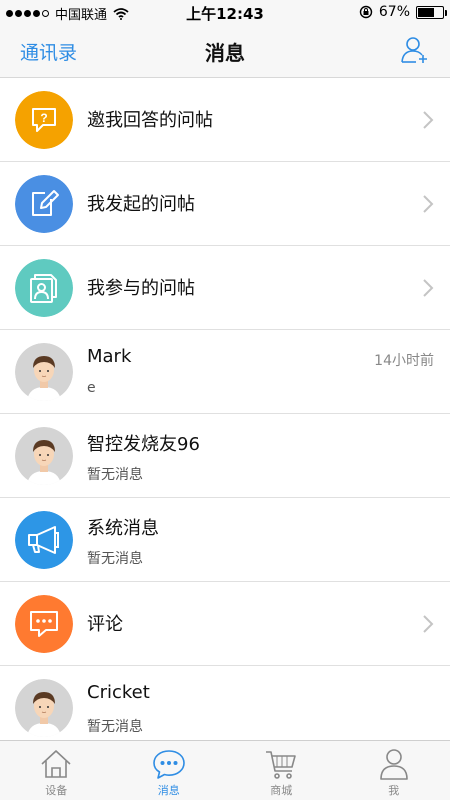  Describe the element at coordinates (118, 692) in the screenshot. I see `list-item-title: Cricket` at that location.